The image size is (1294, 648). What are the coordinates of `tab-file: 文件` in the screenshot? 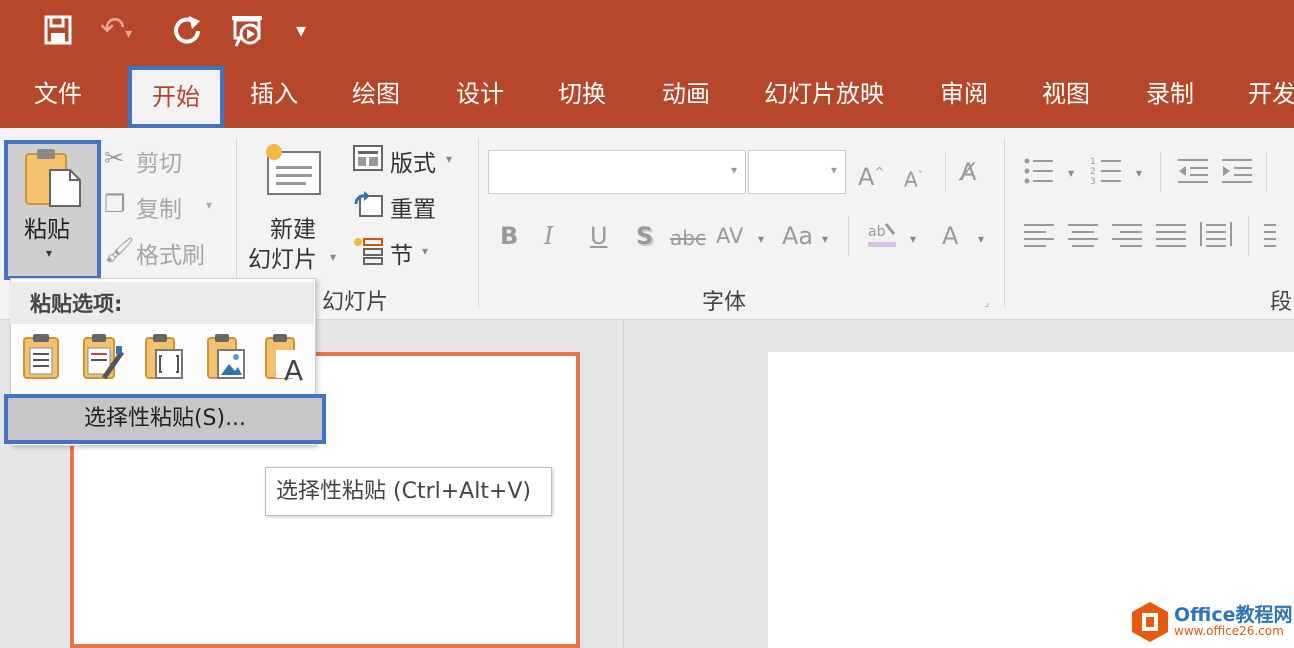 It's located at (58, 94).